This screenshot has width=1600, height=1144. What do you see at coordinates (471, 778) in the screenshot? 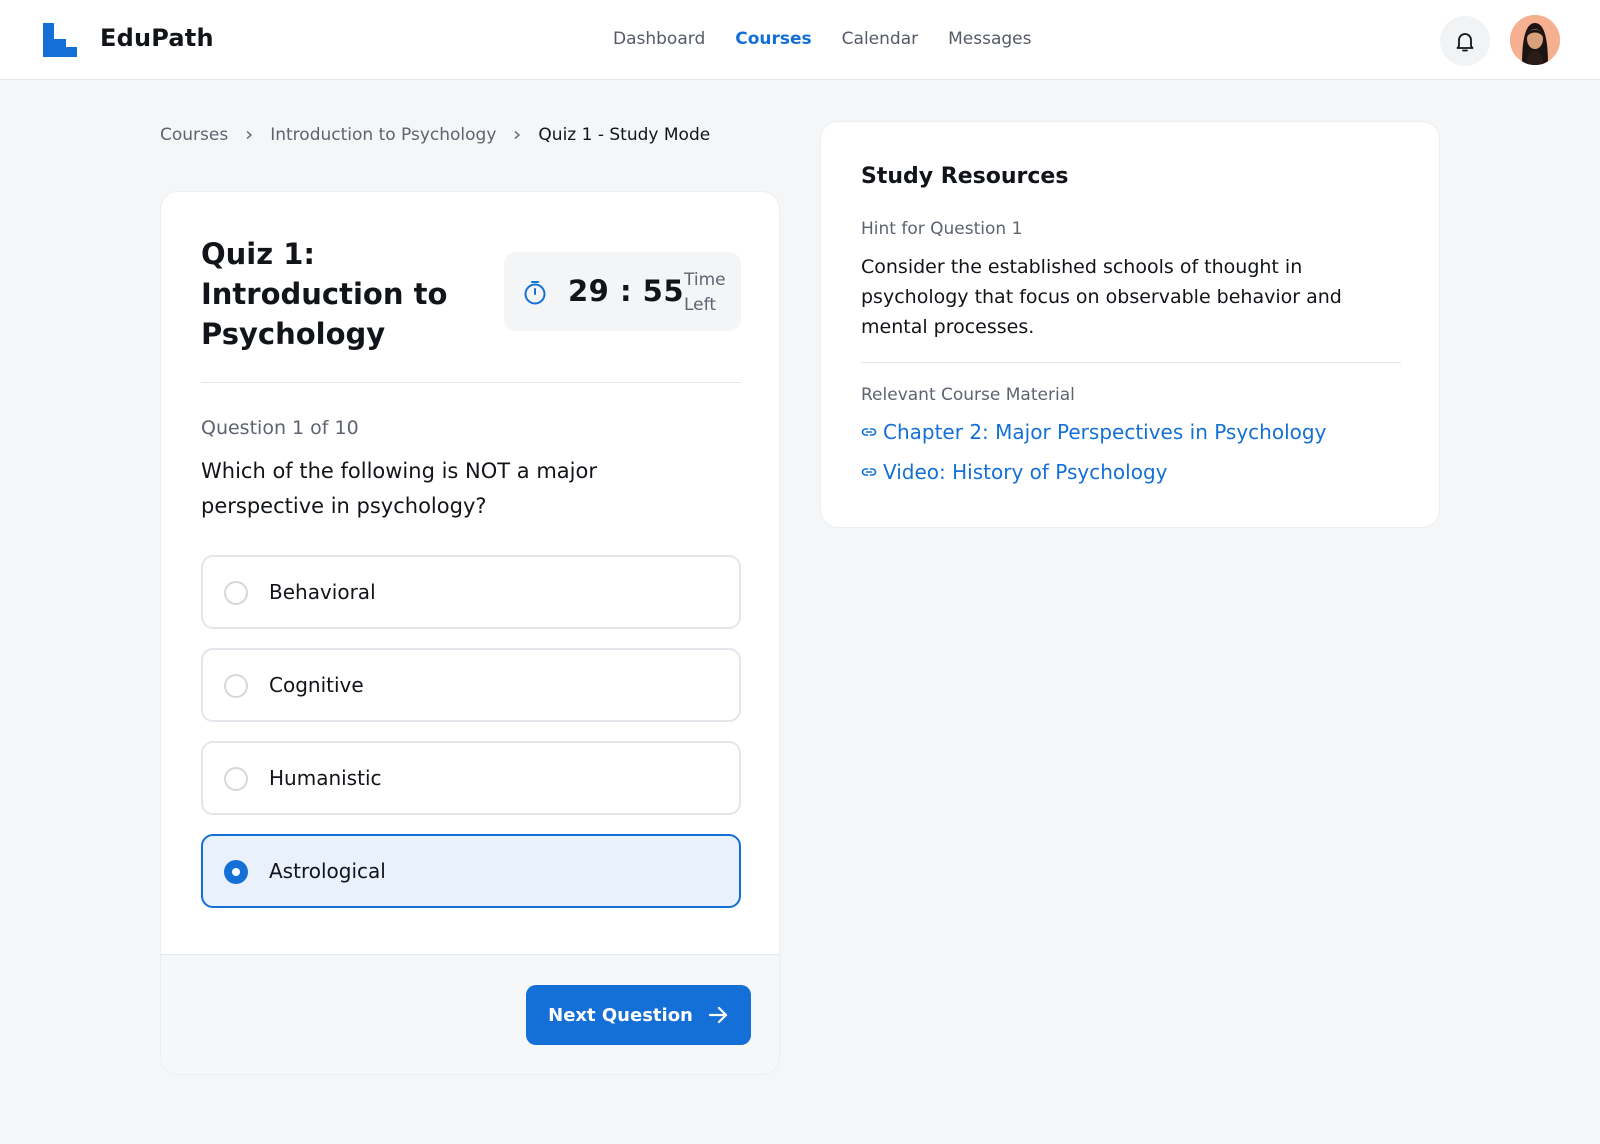
I see `answer-option-humanistic: Humanistic` at bounding box center [471, 778].